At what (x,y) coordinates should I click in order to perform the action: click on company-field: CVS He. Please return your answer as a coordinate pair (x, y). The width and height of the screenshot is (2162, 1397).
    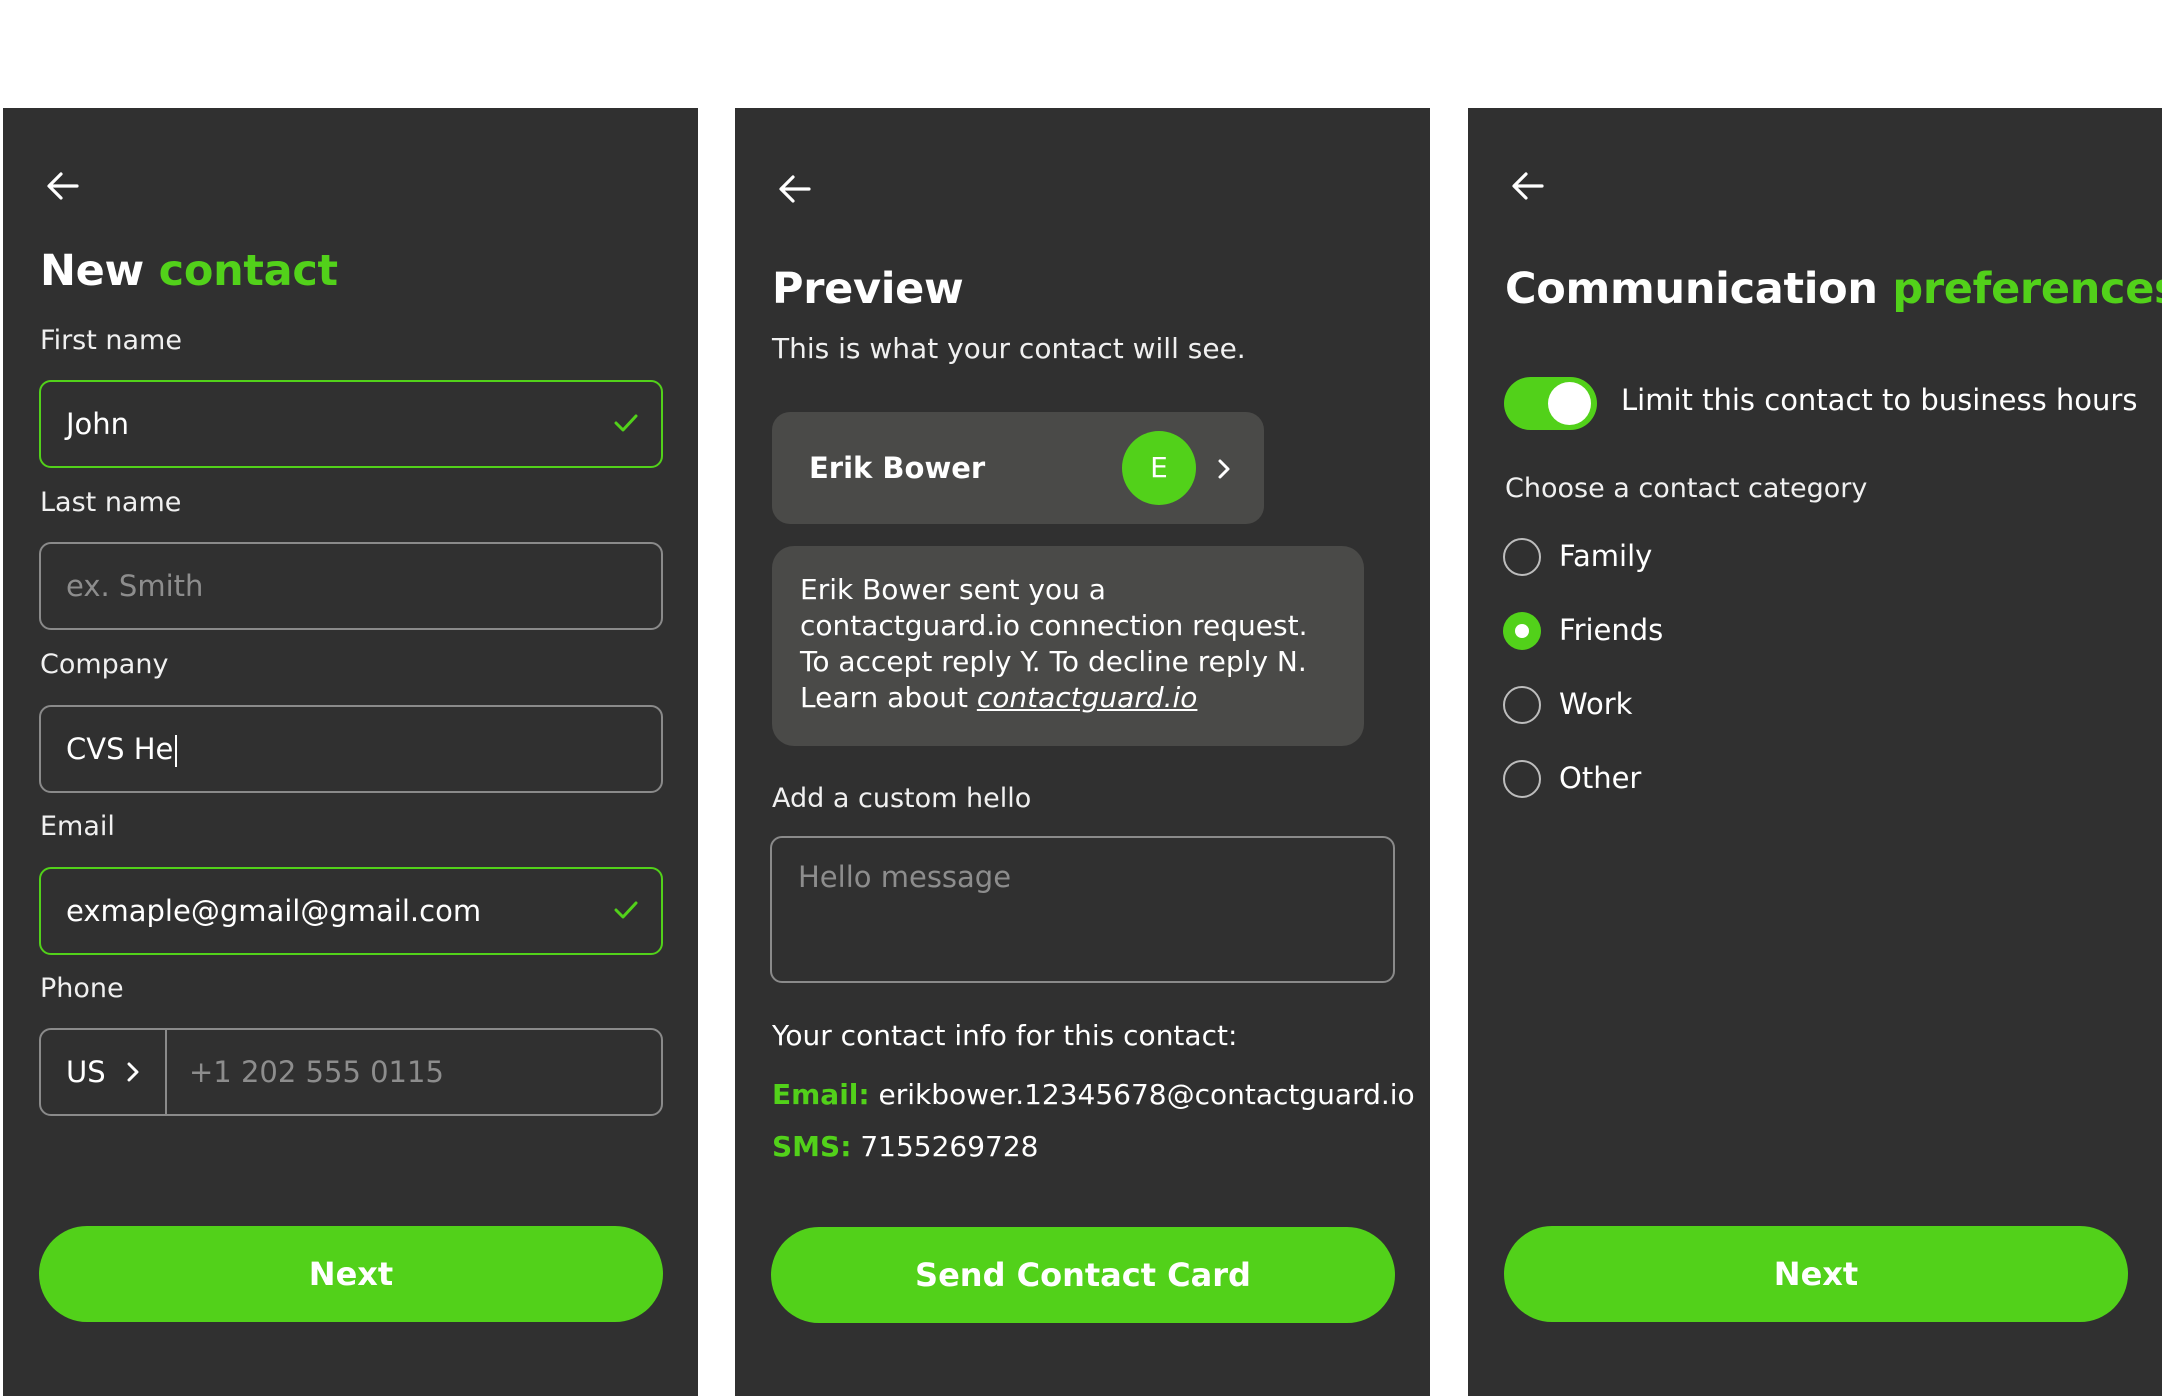
    Looking at the image, I should click on (351, 749).